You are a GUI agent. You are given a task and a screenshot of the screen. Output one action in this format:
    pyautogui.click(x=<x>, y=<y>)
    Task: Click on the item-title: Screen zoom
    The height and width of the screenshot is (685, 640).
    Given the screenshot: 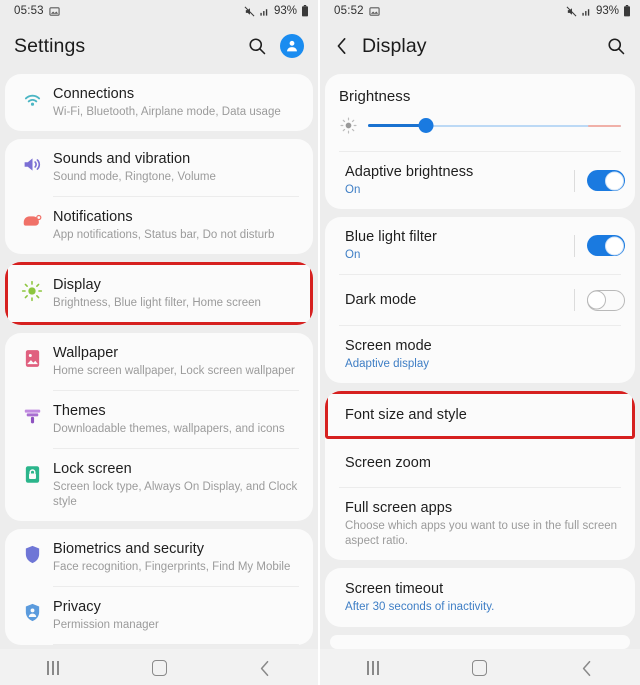 What is the action you would take?
    pyautogui.click(x=388, y=463)
    